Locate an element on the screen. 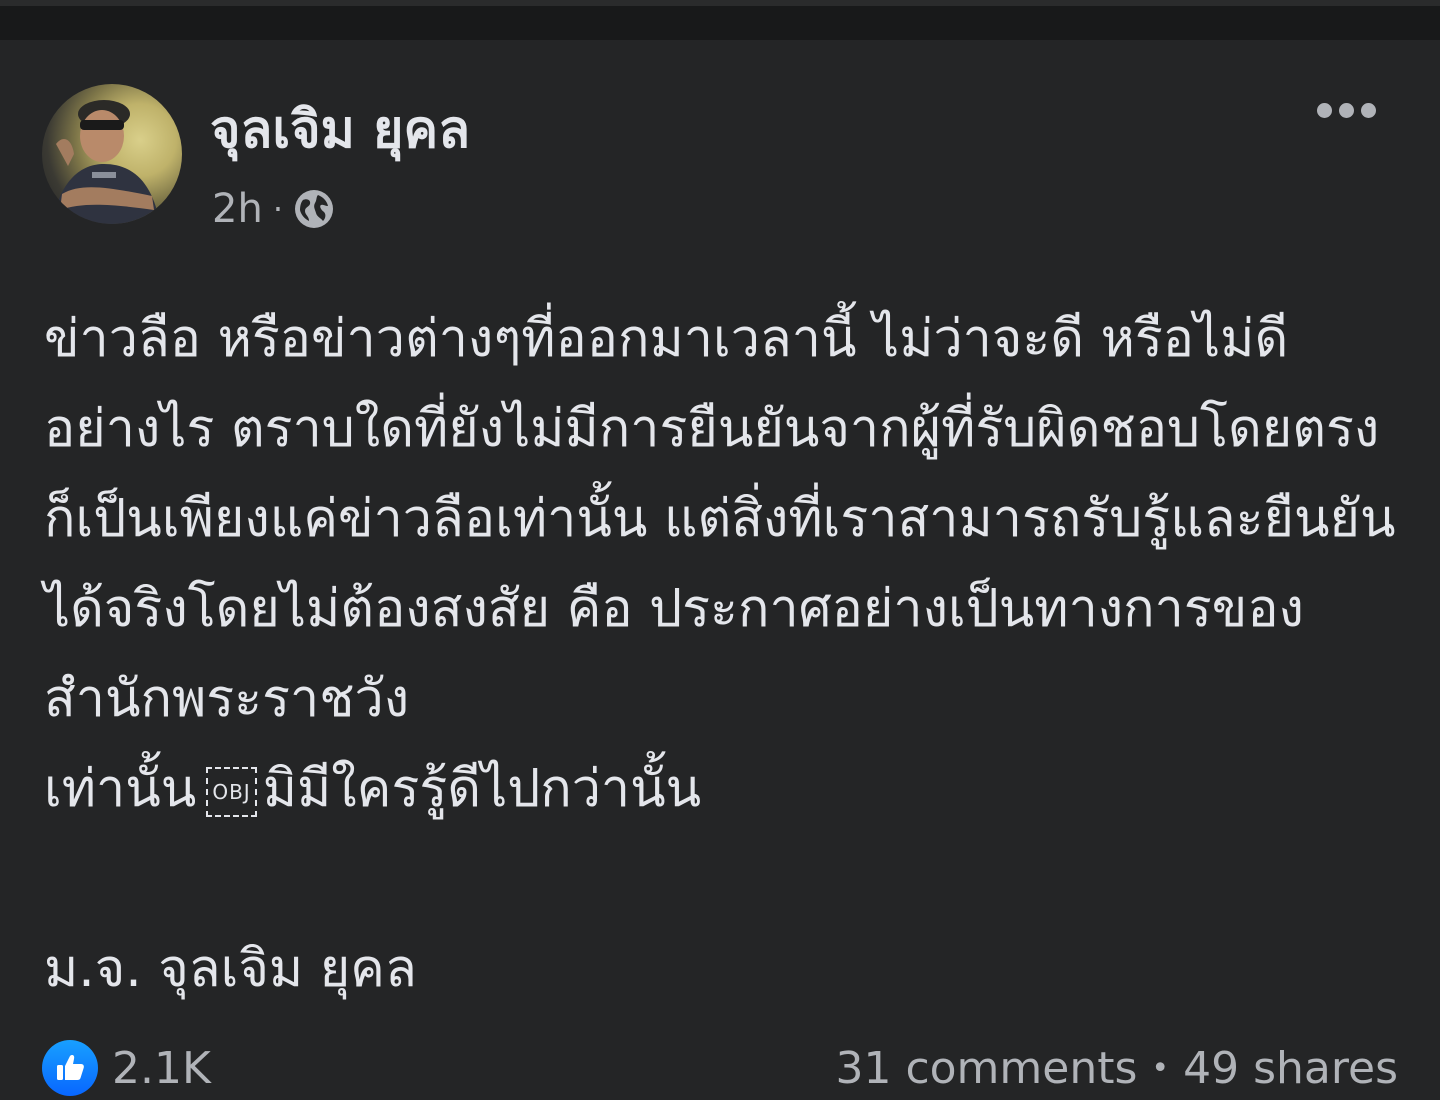  top-bar is located at coordinates (720, 20).